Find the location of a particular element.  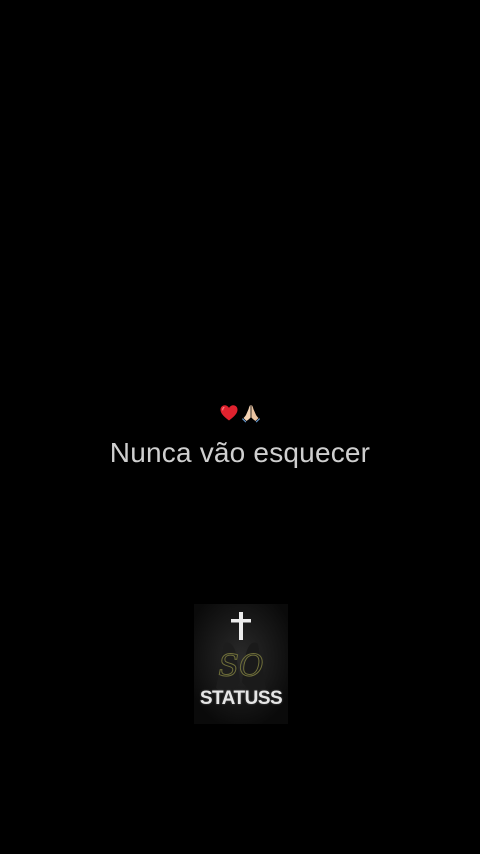

script-mark: SO is located at coordinates (240, 666).